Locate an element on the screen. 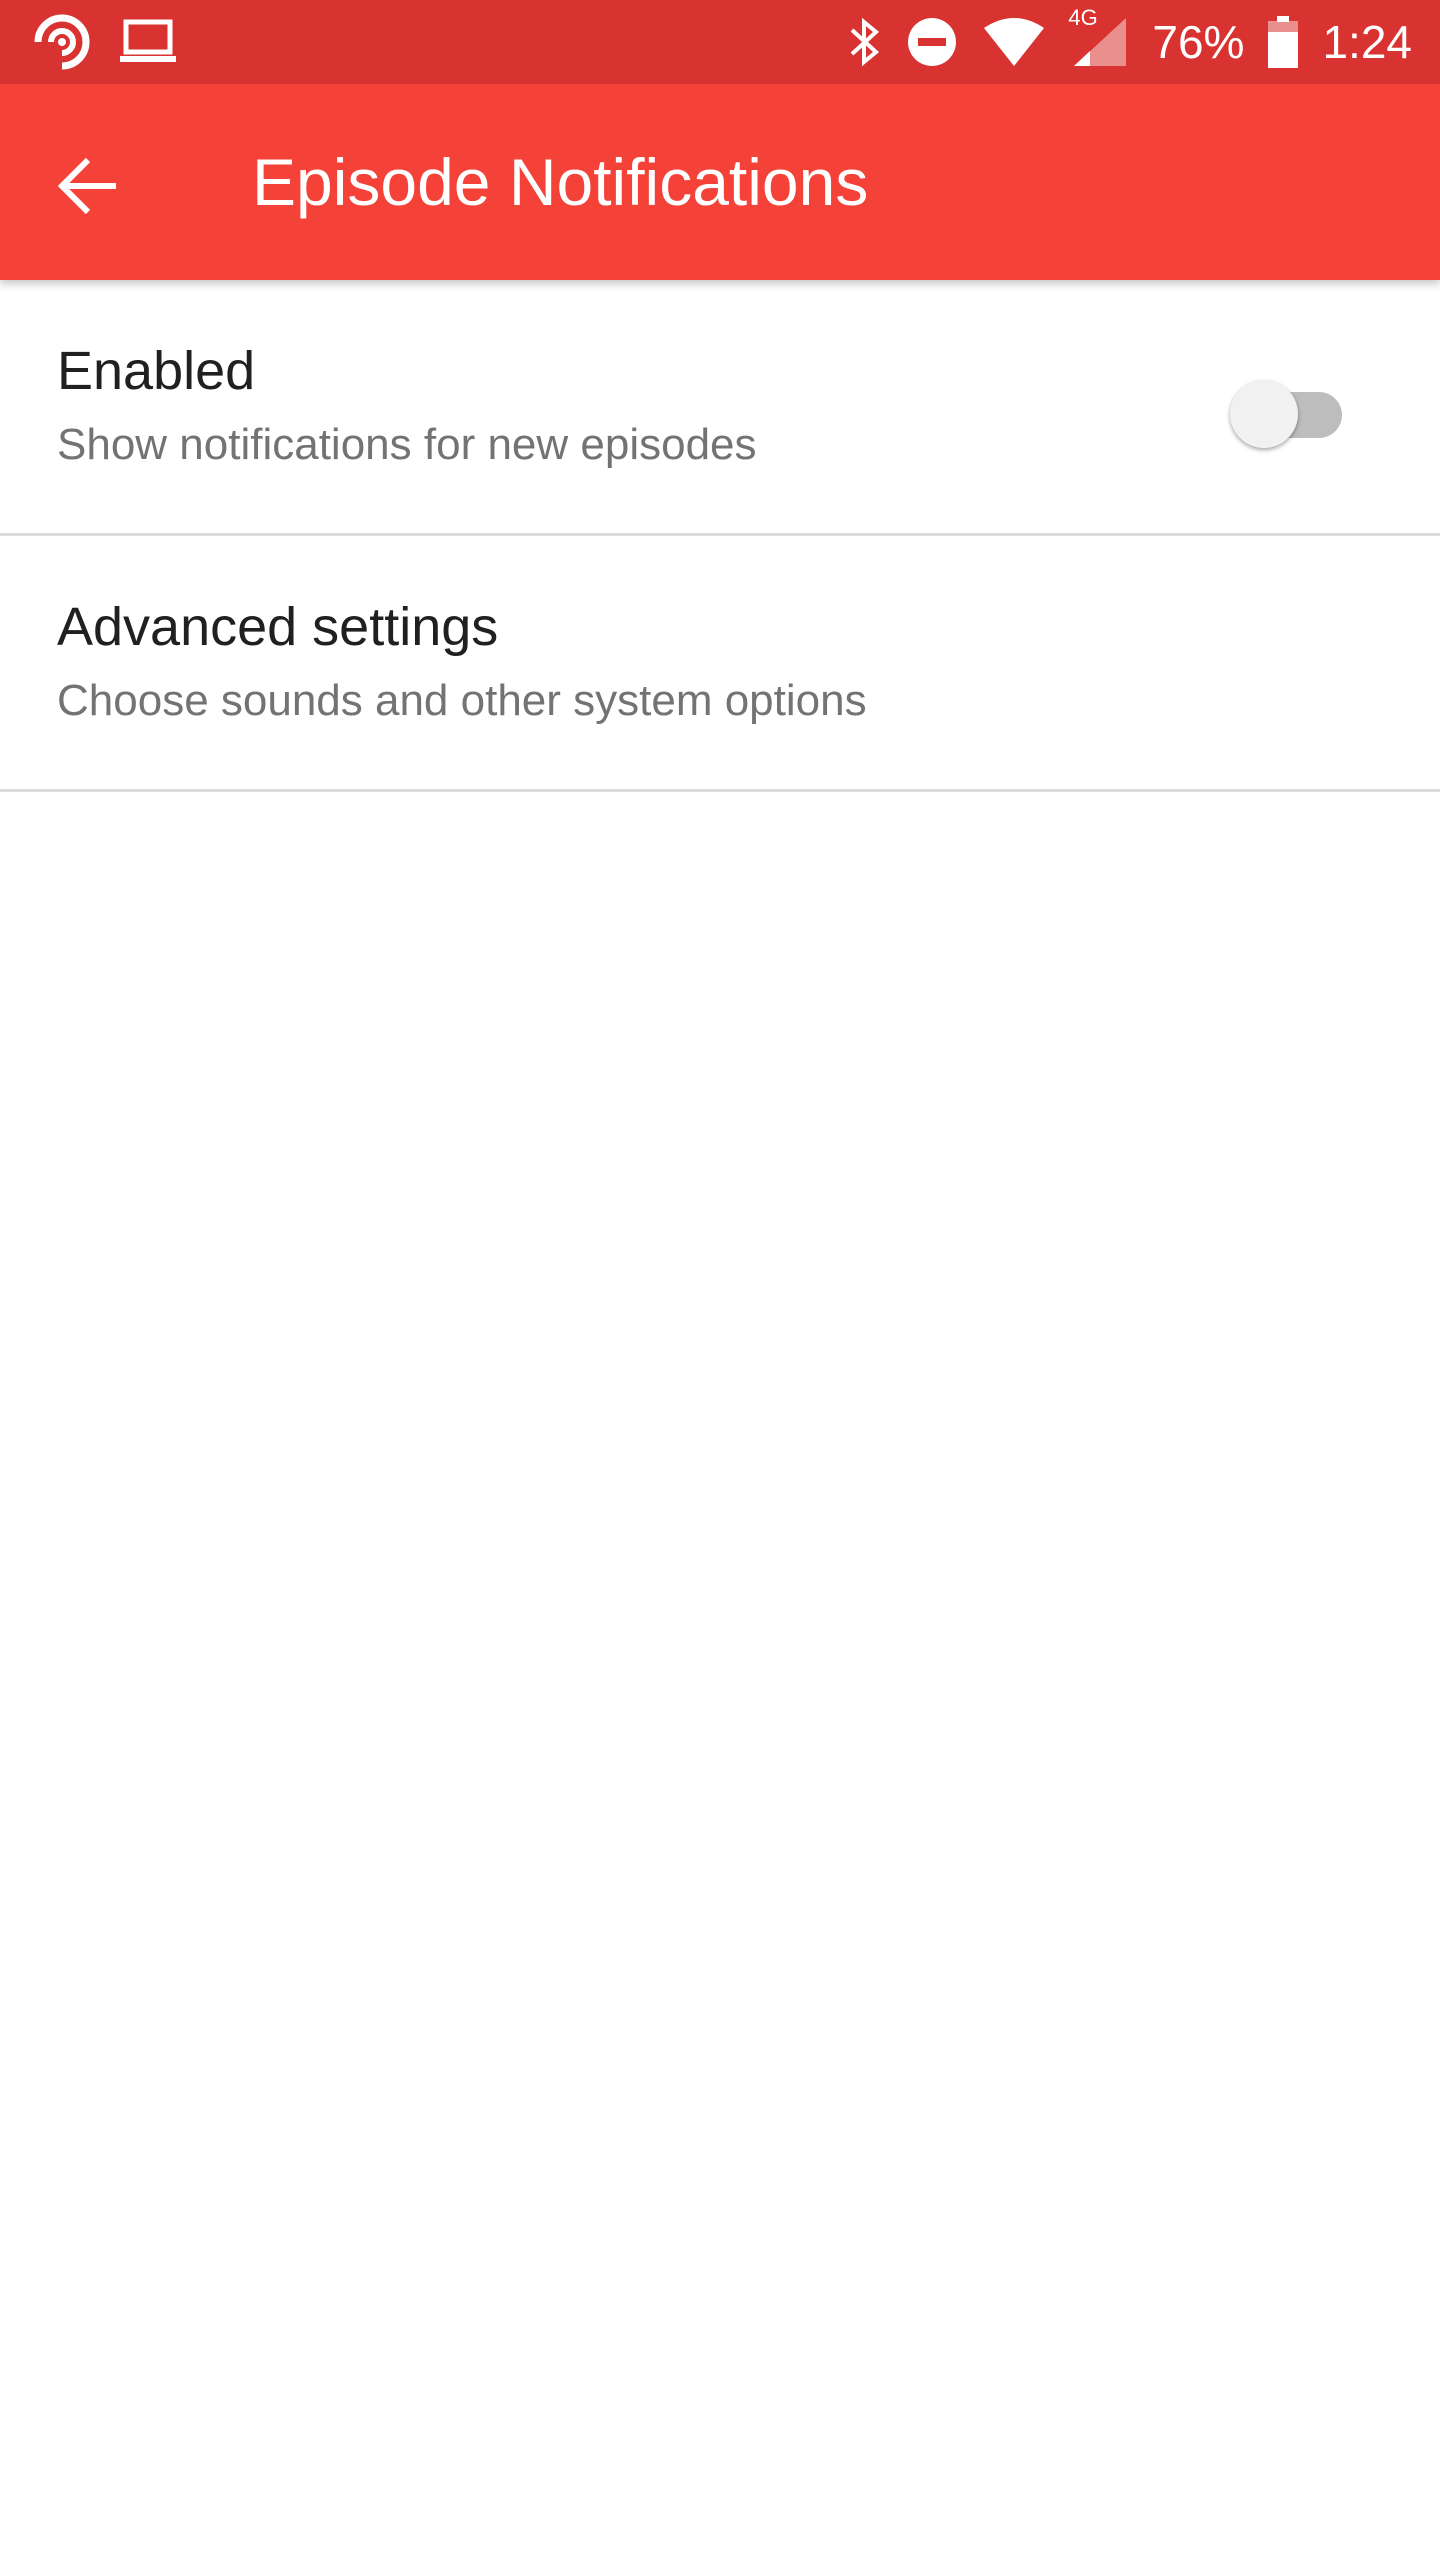 The width and height of the screenshot is (1440, 2560). laptop-icon is located at coordinates (148, 42).